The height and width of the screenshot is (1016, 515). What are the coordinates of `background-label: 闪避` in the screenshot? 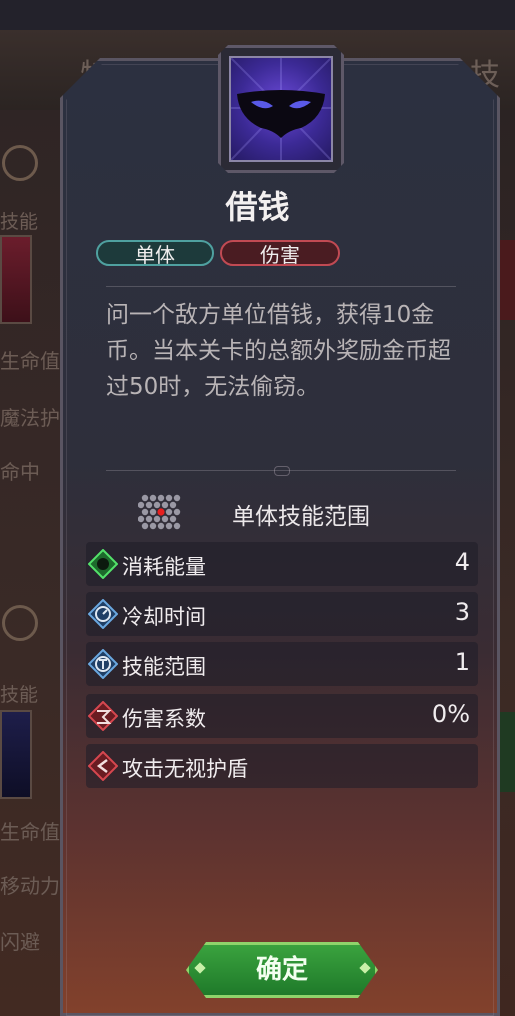 It's located at (20, 942).